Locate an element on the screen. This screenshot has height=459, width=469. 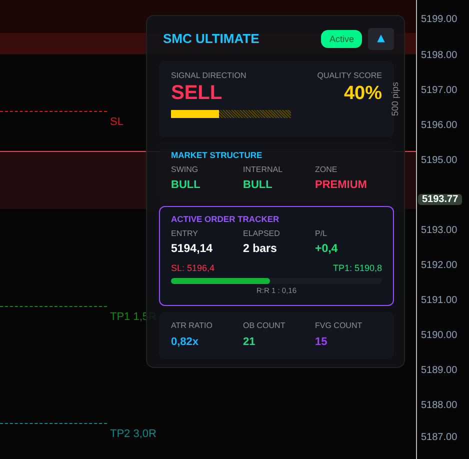
signal-direction: SELL is located at coordinates (196, 94).